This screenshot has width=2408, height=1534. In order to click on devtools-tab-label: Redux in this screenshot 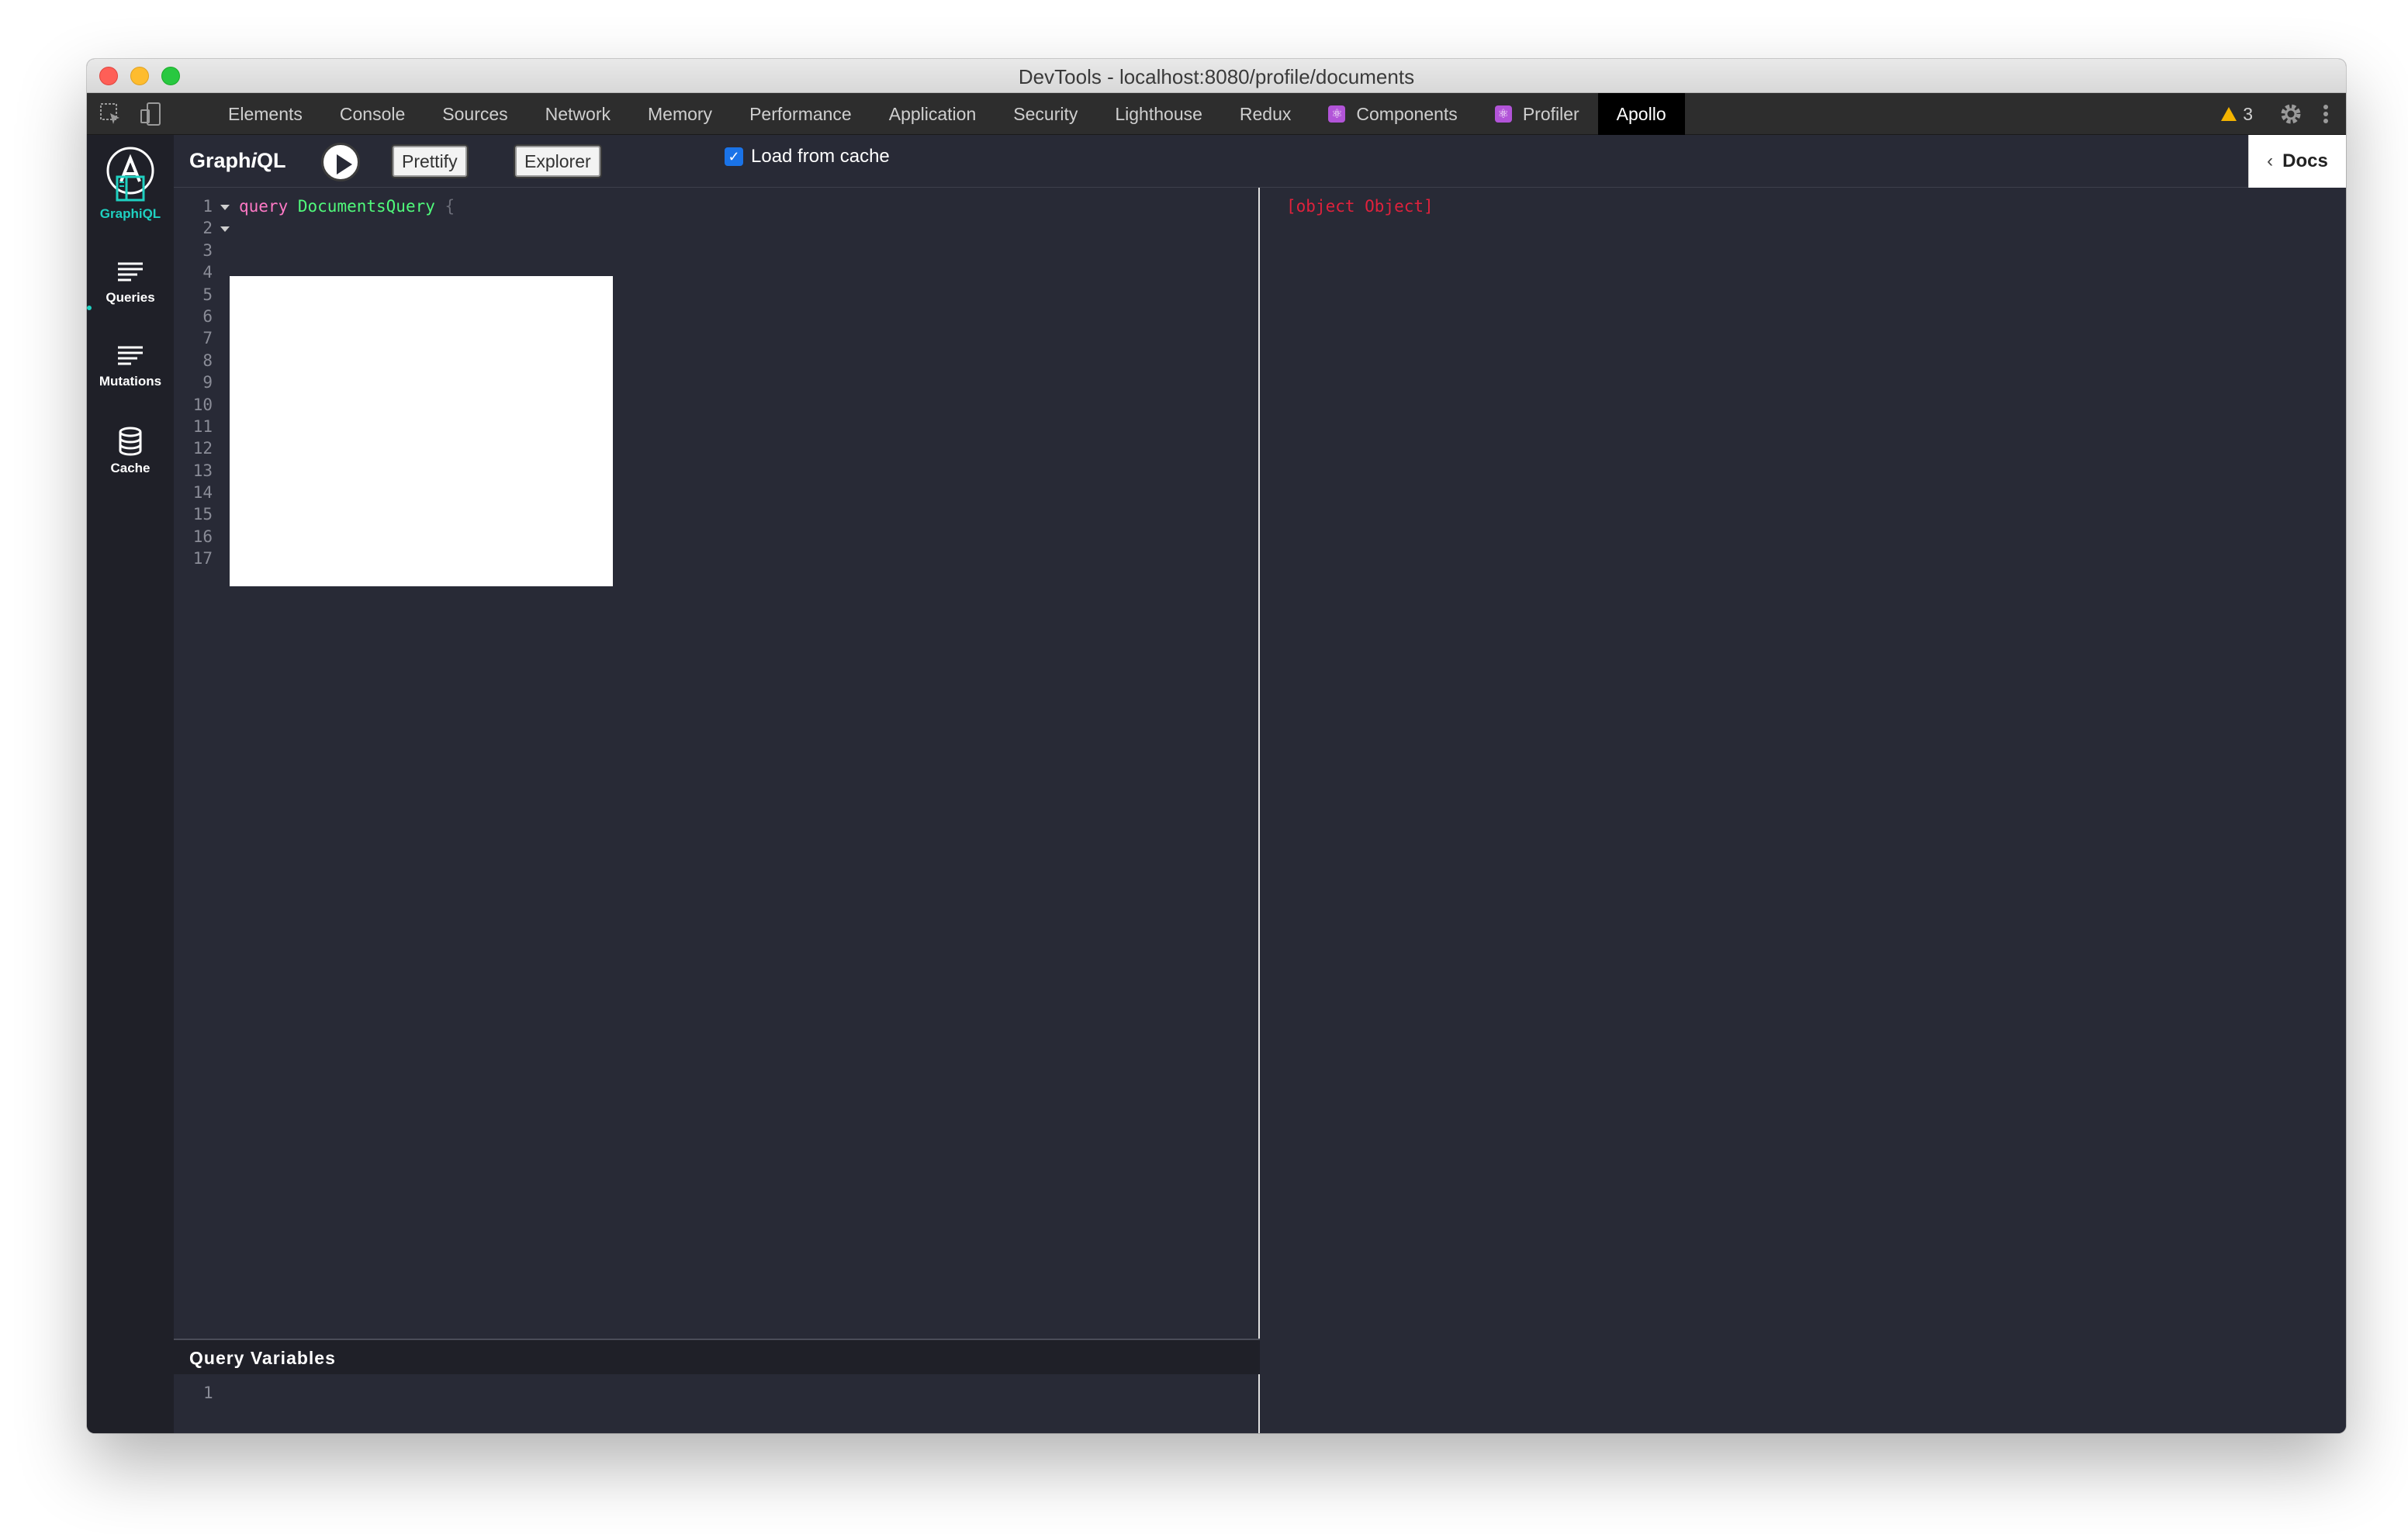, I will do `click(1265, 113)`.